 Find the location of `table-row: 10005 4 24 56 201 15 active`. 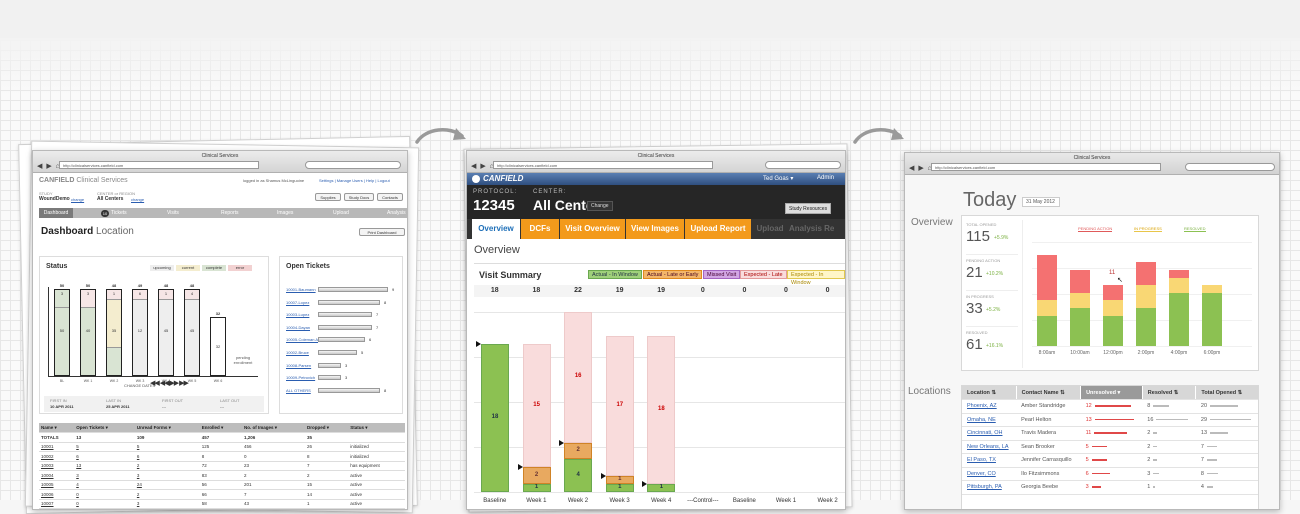

table-row: 10005 4 24 56 201 15 active is located at coordinates (222, 485).